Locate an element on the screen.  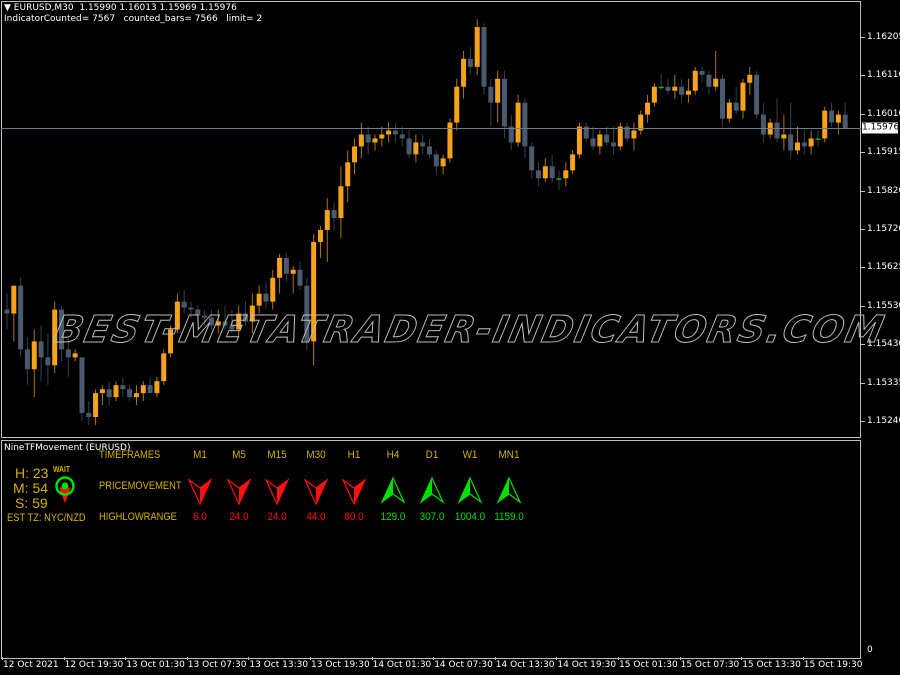
time-label: 15 Oct 19:30 is located at coordinates (833, 665).